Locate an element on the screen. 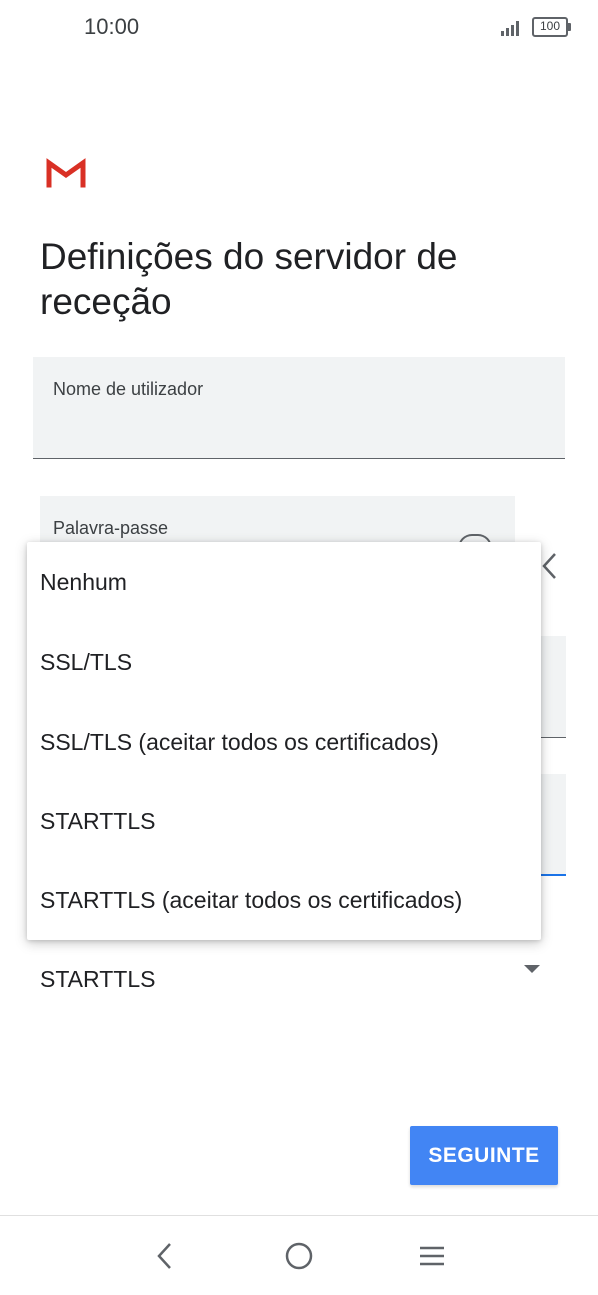  battery-tip is located at coordinates (569, 27).